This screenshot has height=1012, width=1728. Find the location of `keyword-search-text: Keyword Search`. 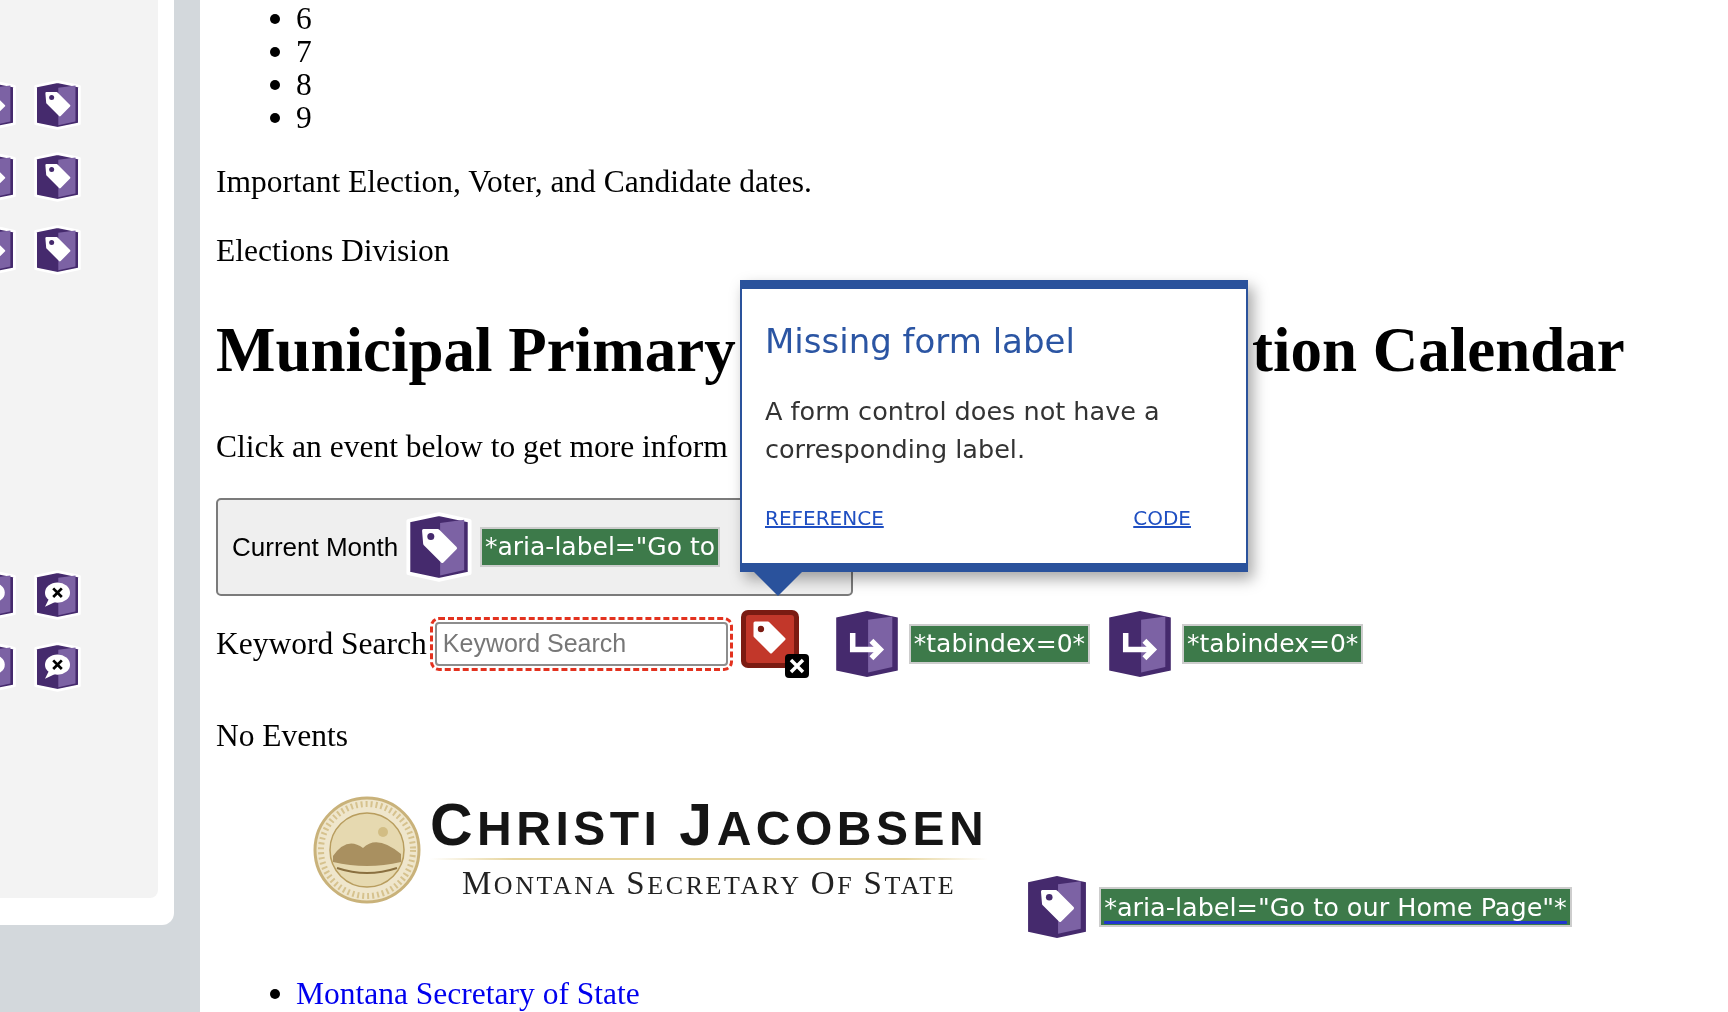

keyword-search-text: Keyword Search is located at coordinates (321, 643).